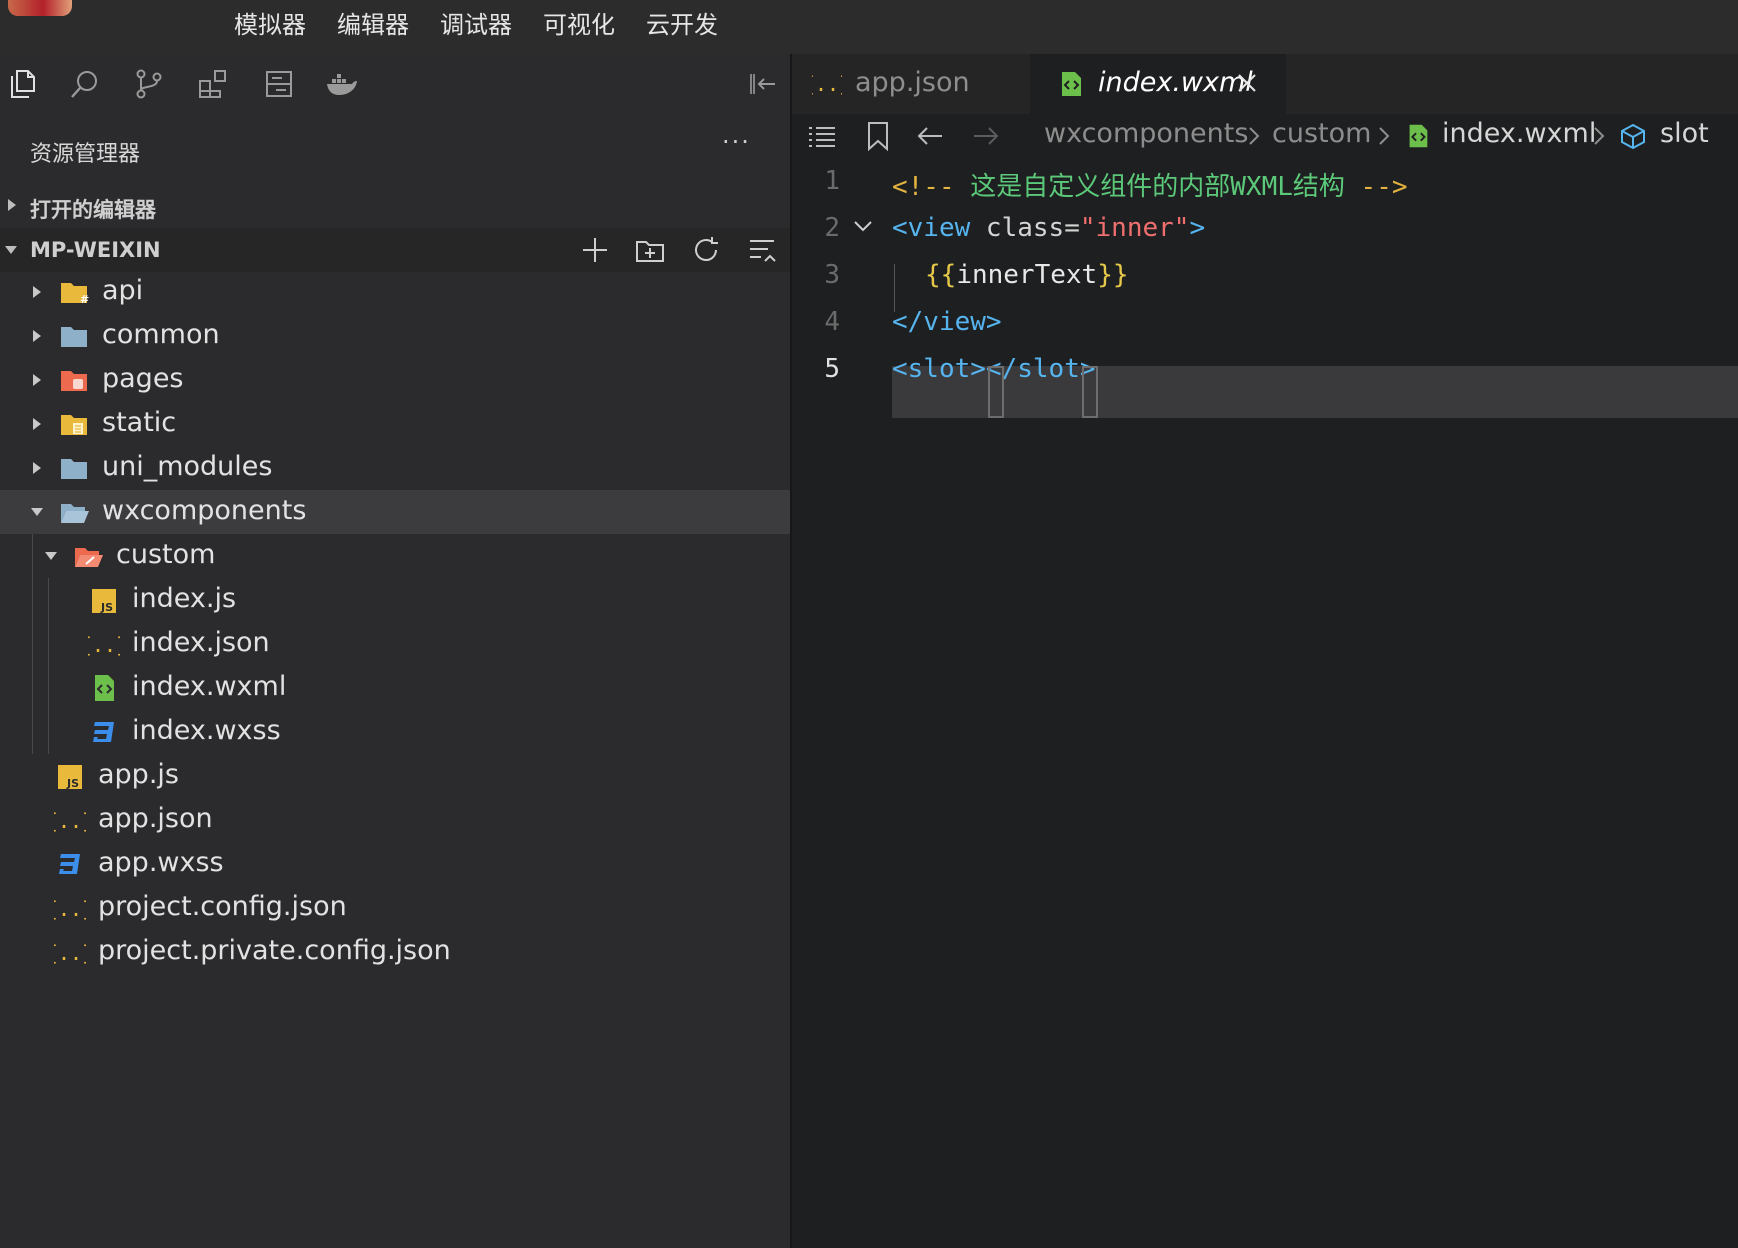  What do you see at coordinates (579, 27) in the screenshot?
I see `menu-visualize: 可视化` at bounding box center [579, 27].